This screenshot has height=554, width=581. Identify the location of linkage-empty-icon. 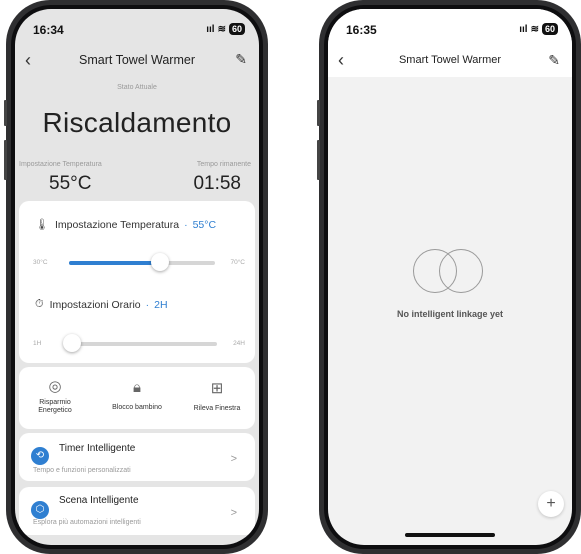
(448, 271).